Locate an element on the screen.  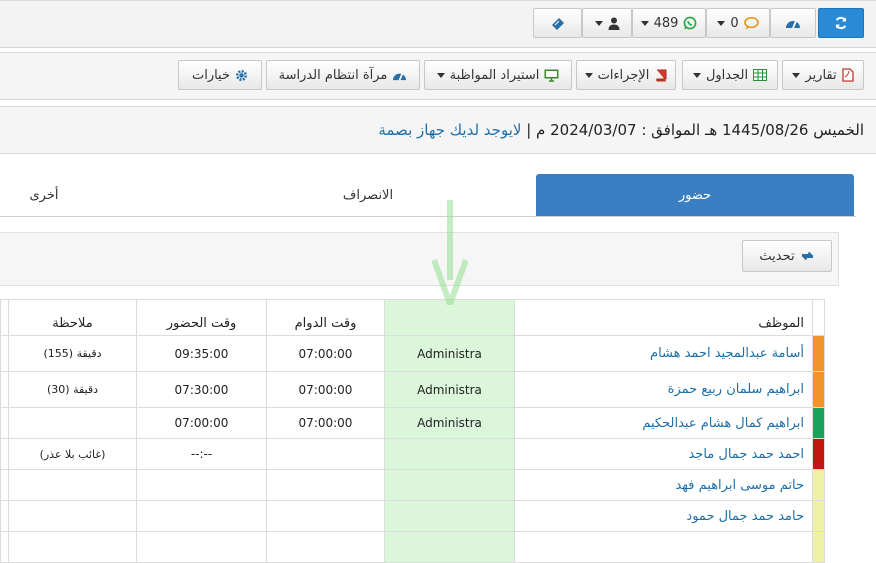
note-cell: (غائب بلا عذر) is located at coordinates (72, 454).